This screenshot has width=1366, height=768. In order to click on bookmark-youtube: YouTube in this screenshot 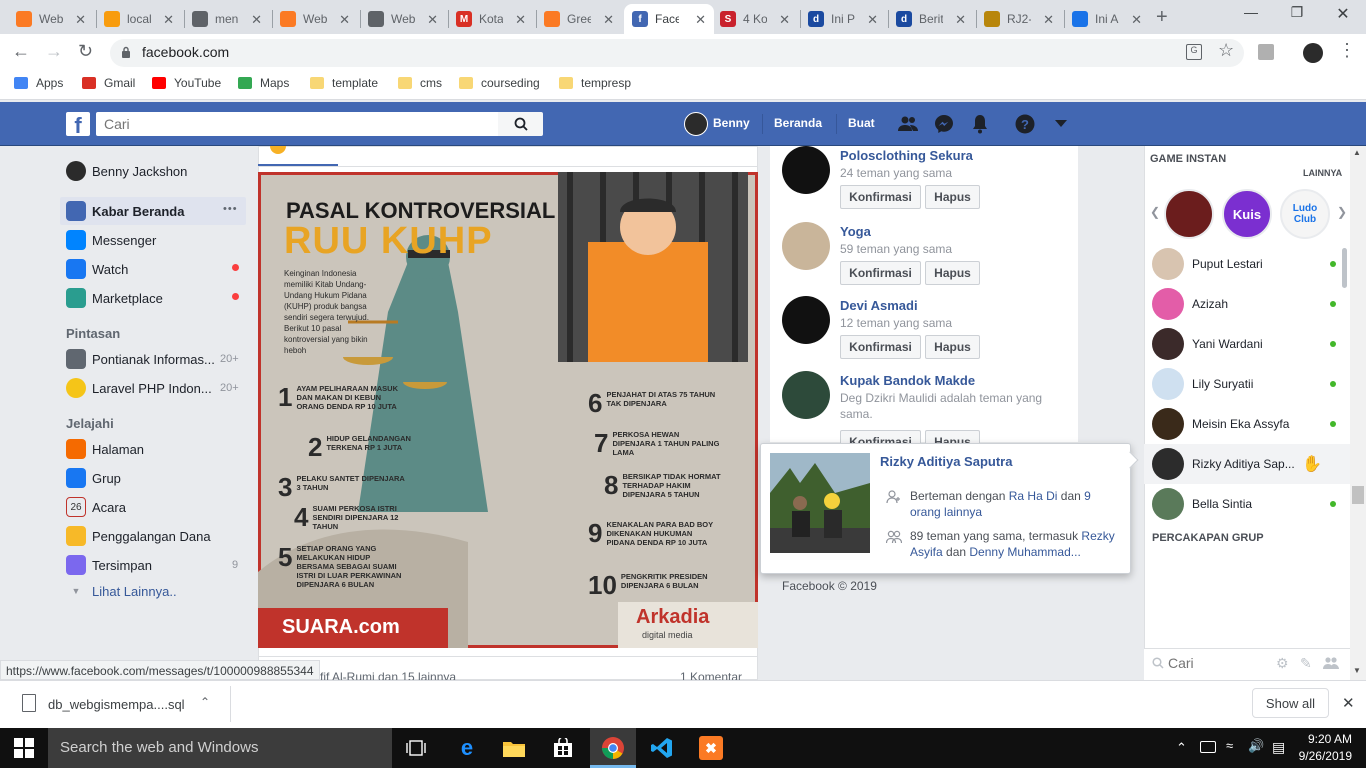, I will do `click(186, 83)`.